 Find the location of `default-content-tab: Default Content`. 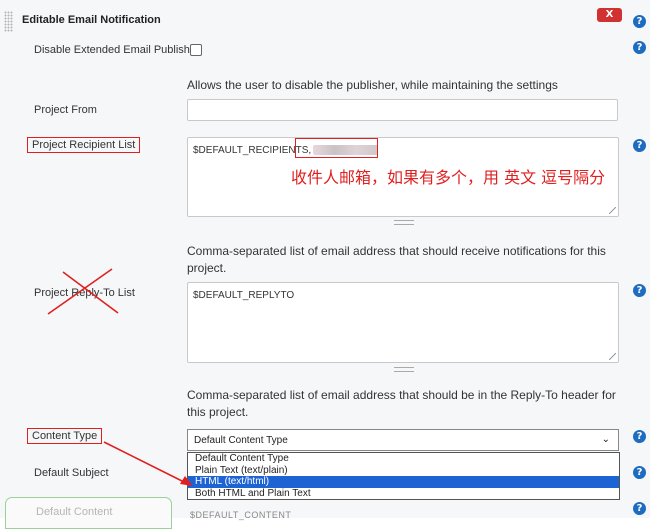

default-content-tab: Default Content is located at coordinates (88, 513).